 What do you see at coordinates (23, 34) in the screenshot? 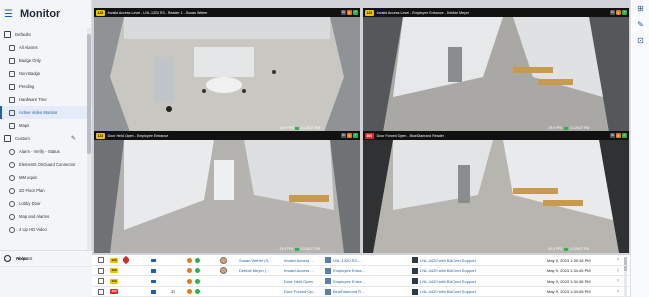
I see `sidebar-group-label: Defaults` at bounding box center [23, 34].